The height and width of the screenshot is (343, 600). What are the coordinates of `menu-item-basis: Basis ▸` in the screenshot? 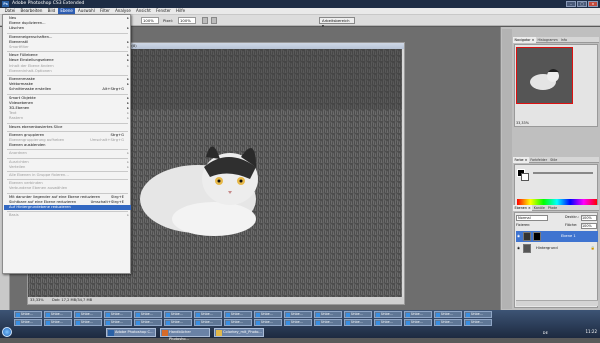 It's located at (67, 215).